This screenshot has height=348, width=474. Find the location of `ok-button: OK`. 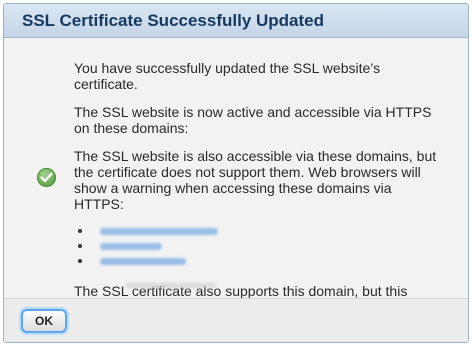

ok-button: OK is located at coordinates (44, 321).